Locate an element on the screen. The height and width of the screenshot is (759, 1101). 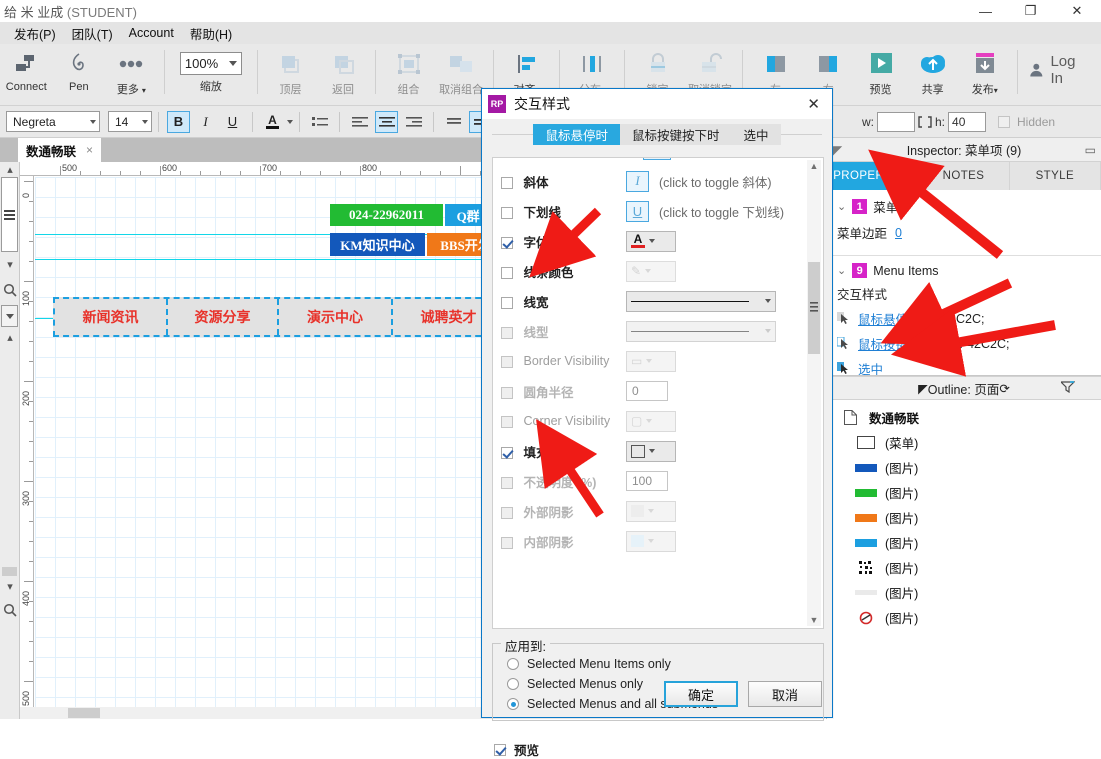
inspector-expand-icon: ▭ is located at coordinates (1090, 150).